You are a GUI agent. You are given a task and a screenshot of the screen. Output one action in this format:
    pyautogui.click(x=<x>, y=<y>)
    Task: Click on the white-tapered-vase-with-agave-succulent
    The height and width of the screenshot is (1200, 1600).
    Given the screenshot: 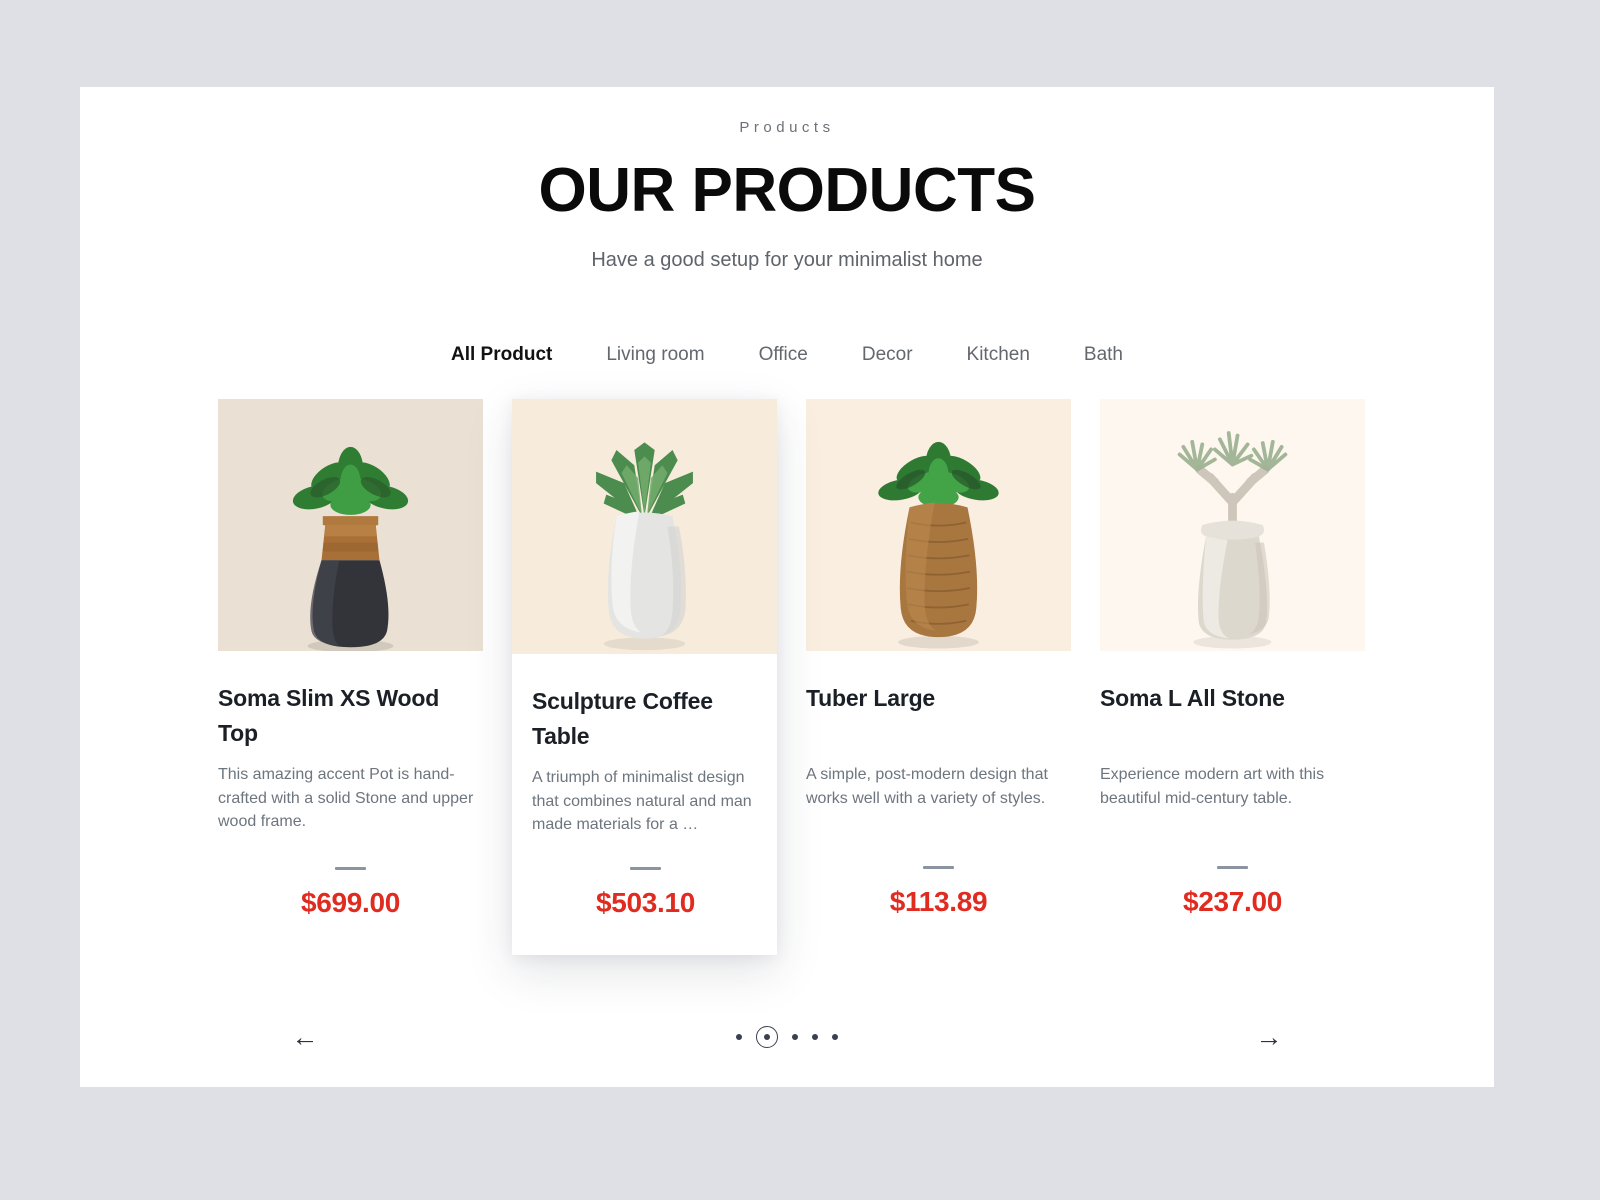 What is the action you would take?
    pyautogui.click(x=644, y=527)
    